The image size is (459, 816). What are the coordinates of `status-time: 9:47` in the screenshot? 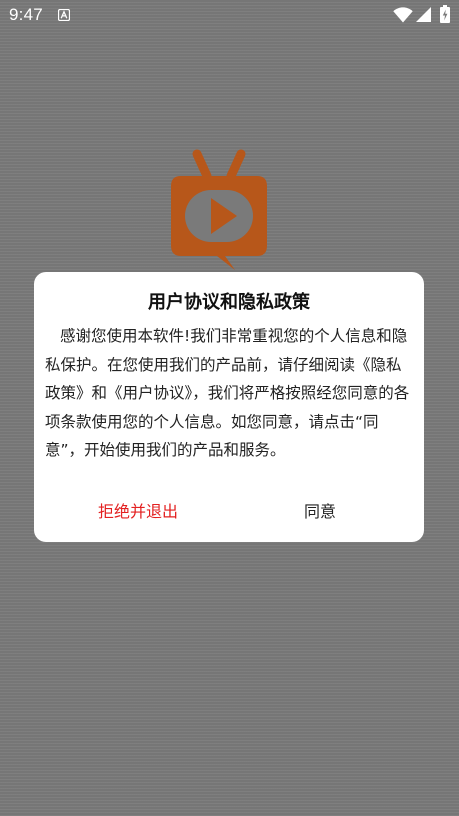 It's located at (26, 14).